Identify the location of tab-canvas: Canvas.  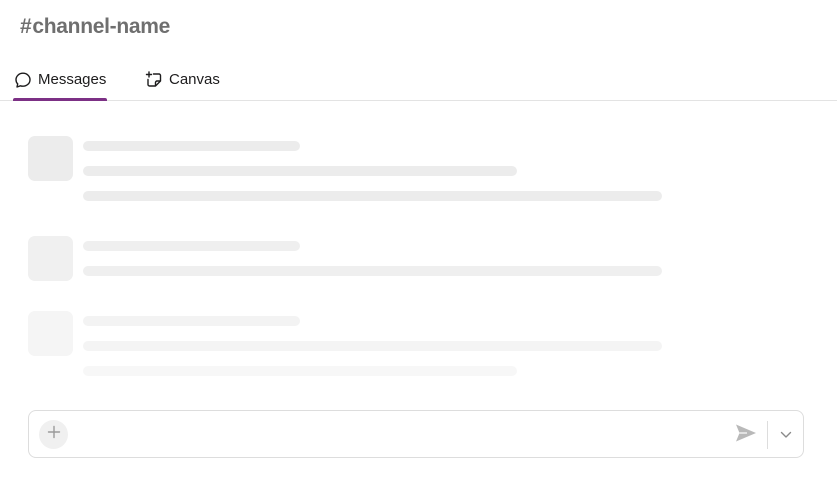
(182, 79).